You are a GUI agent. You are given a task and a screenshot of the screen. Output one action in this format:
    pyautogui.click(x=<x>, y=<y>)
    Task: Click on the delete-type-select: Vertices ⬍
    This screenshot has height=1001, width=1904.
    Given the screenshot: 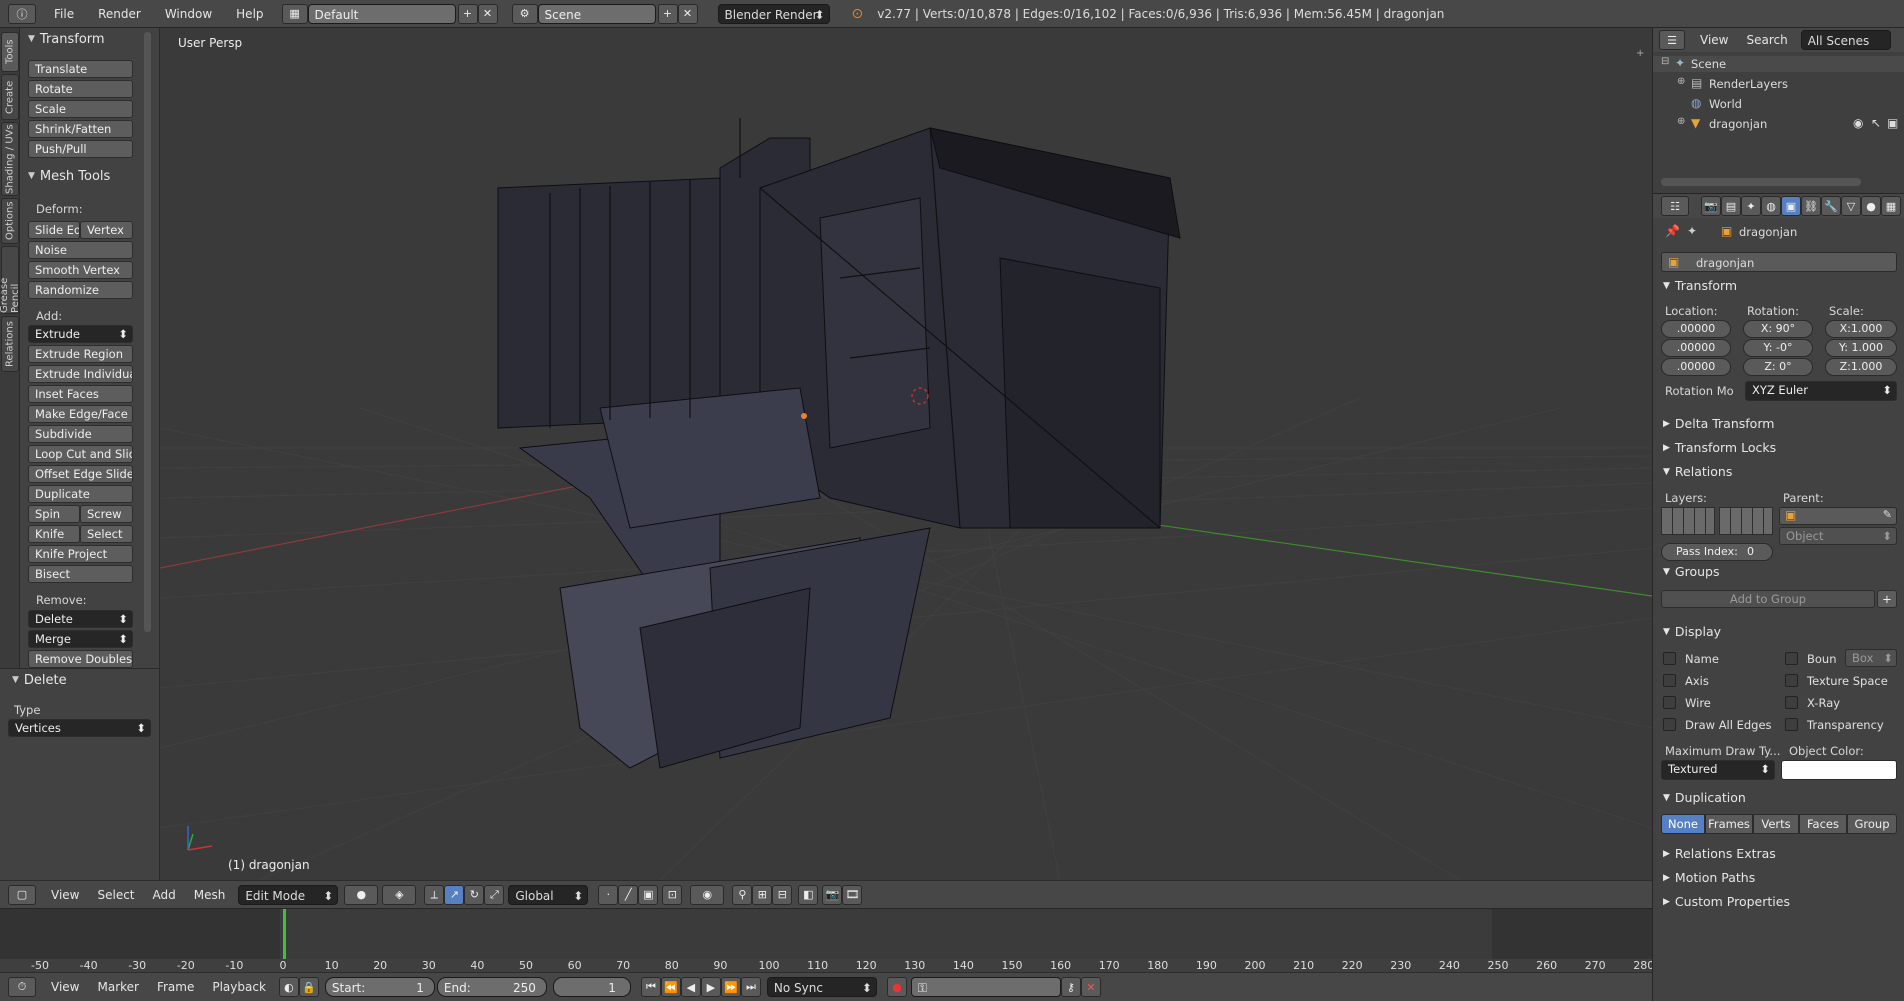 What is the action you would take?
    pyautogui.click(x=79, y=728)
    